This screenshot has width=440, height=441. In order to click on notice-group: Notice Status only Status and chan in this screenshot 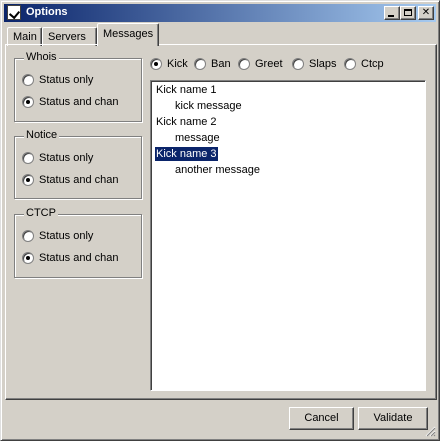, I will do `click(78, 164)`.